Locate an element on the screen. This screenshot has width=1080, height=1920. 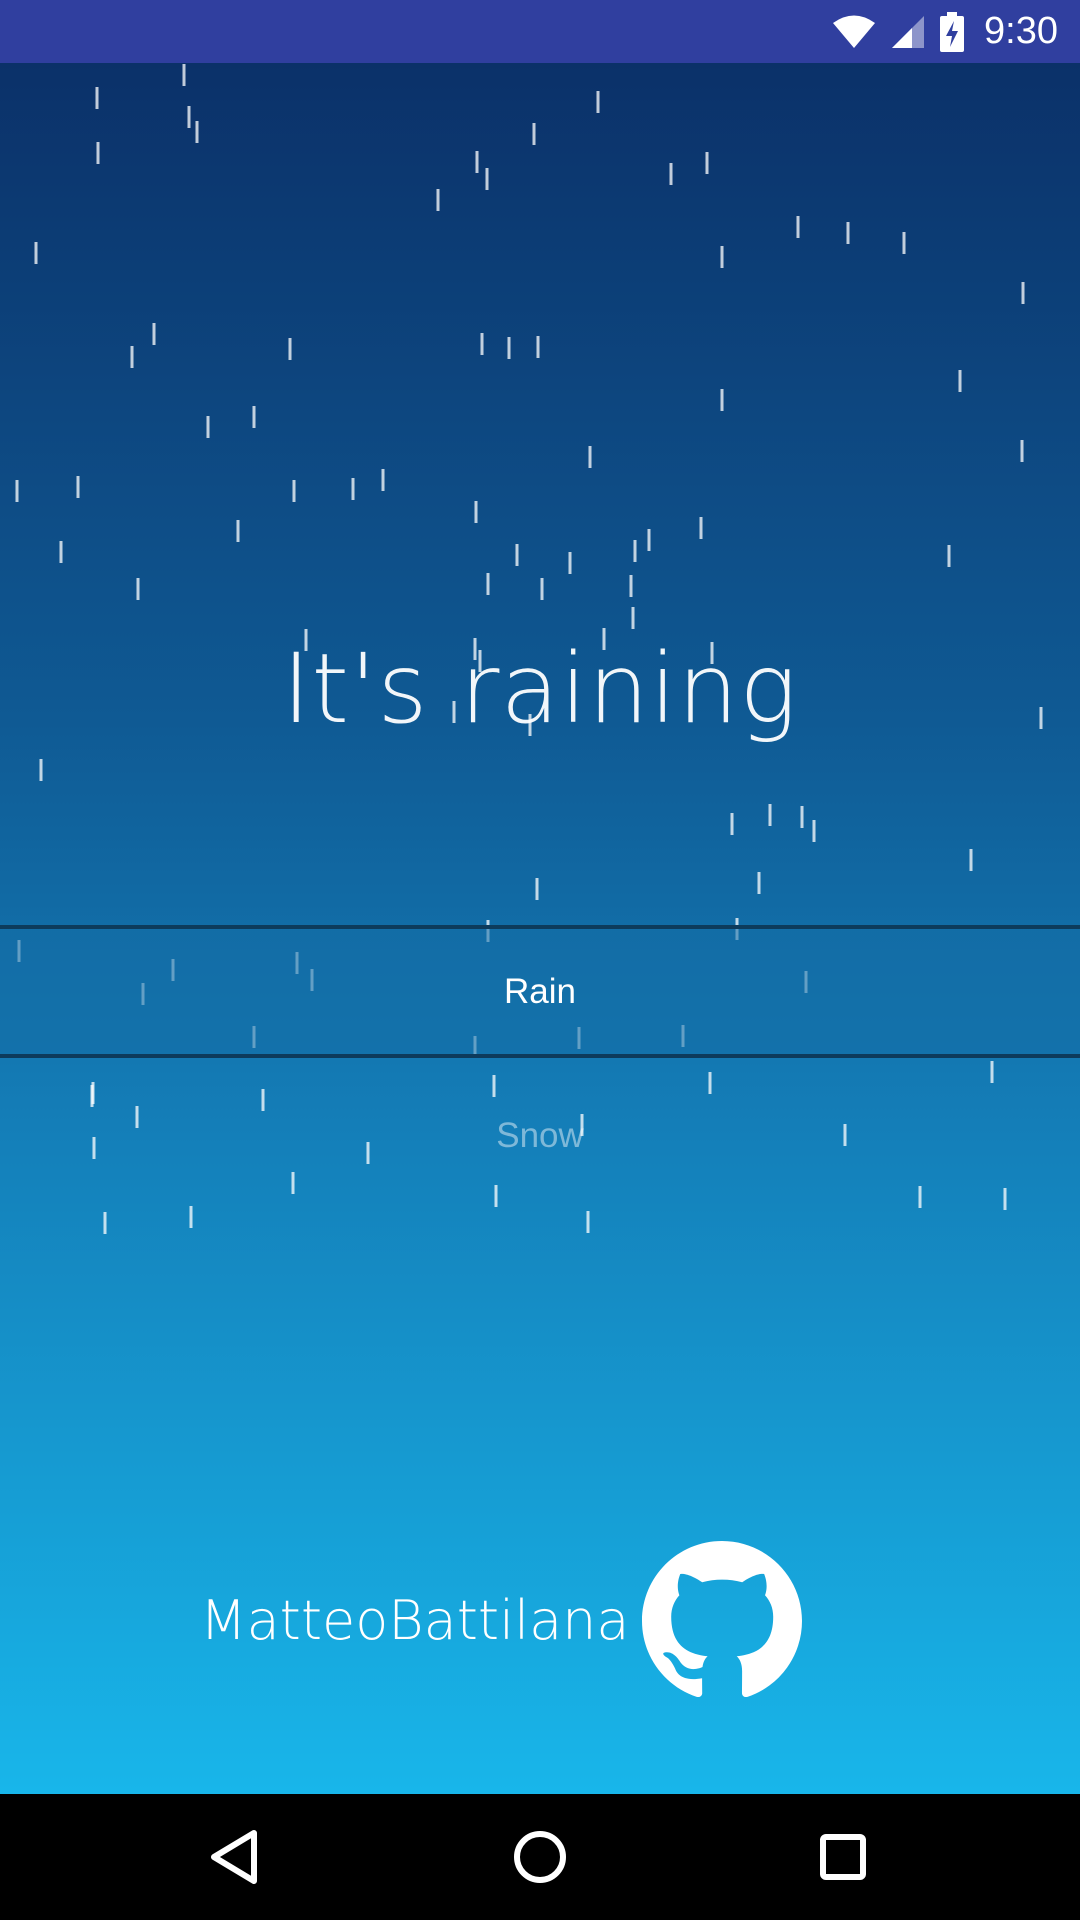
cell-signal-icon is located at coordinates (908, 32).